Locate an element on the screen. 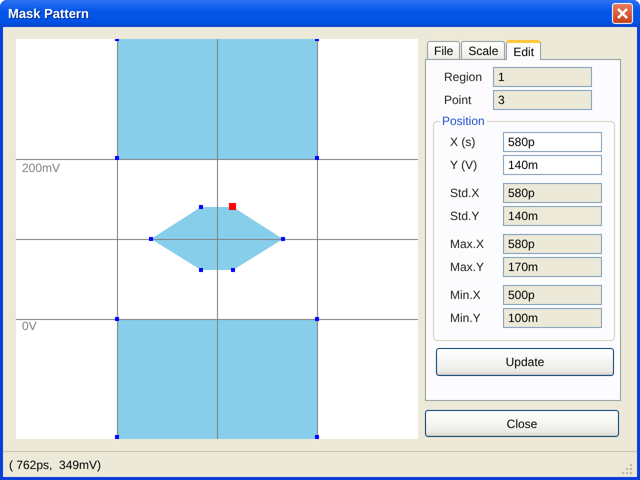  field-label: Min.Y is located at coordinates (465, 318).